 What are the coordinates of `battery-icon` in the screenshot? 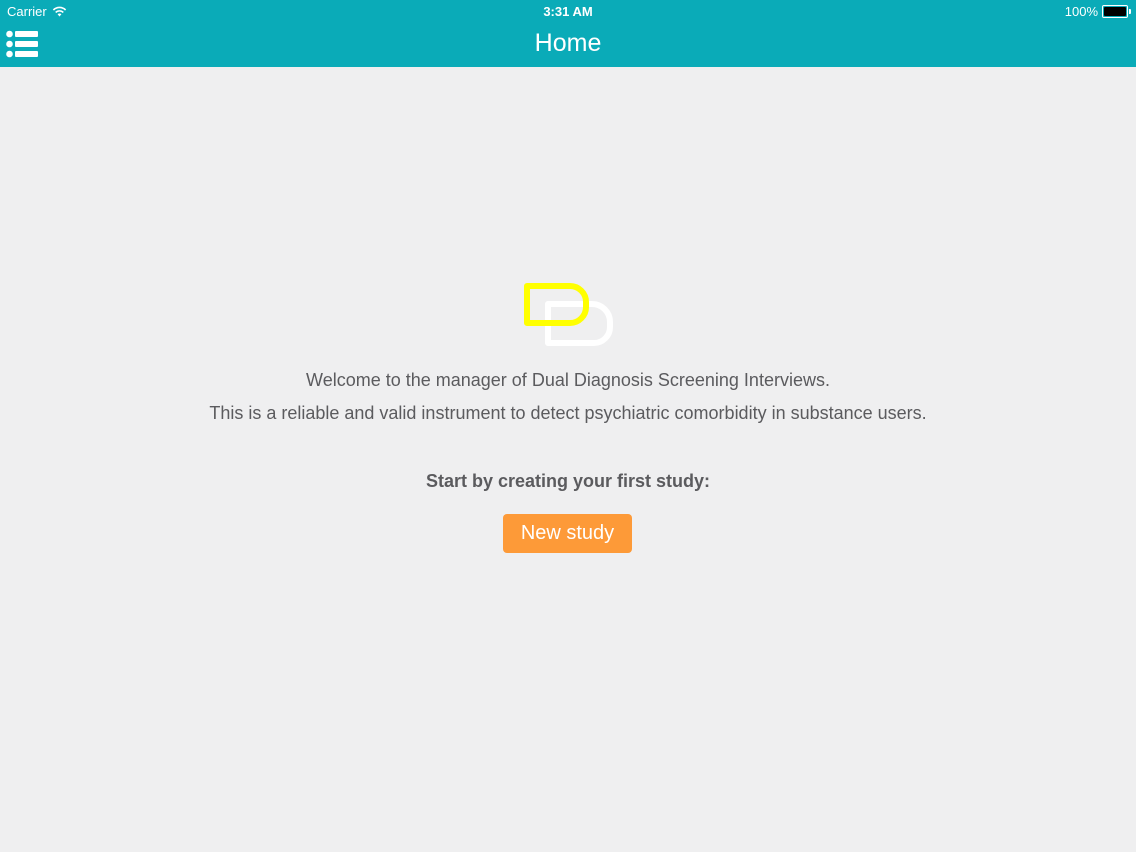 It's located at (1116, 11).